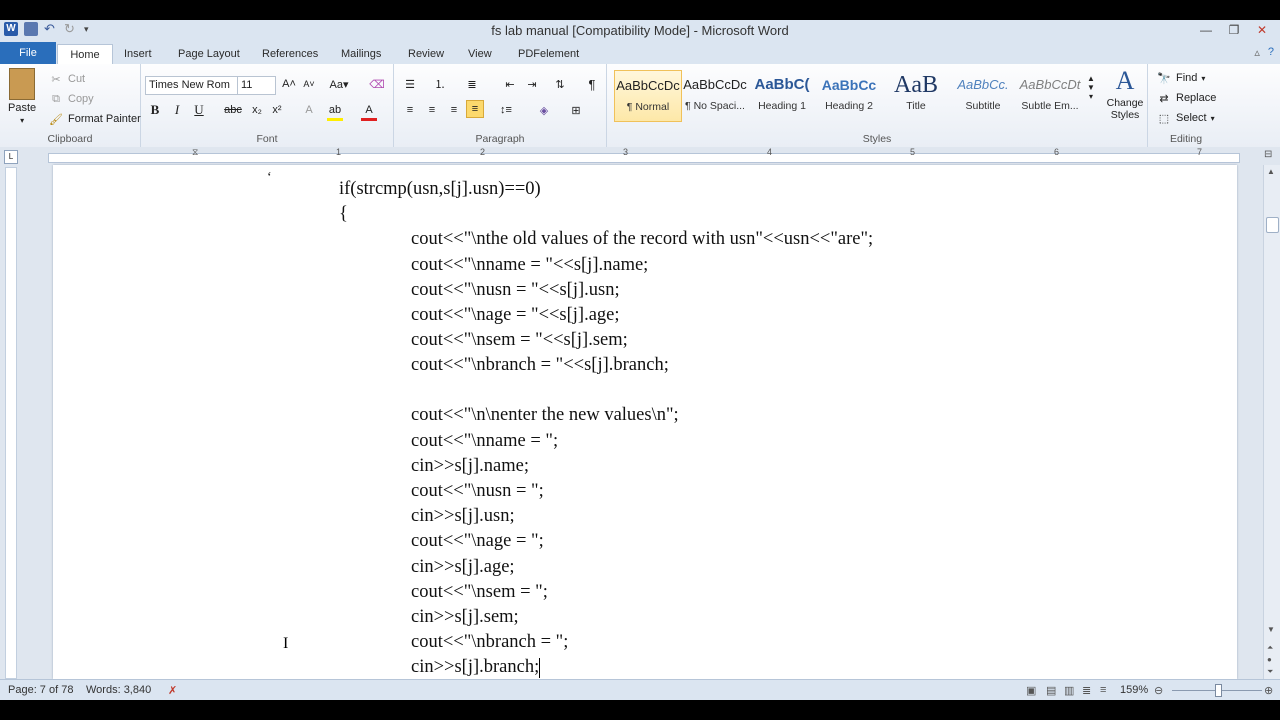 Image resolution: width=1280 pixels, height=720 pixels. What do you see at coordinates (138, 54) in the screenshot?
I see `tab-insert: Insert` at bounding box center [138, 54].